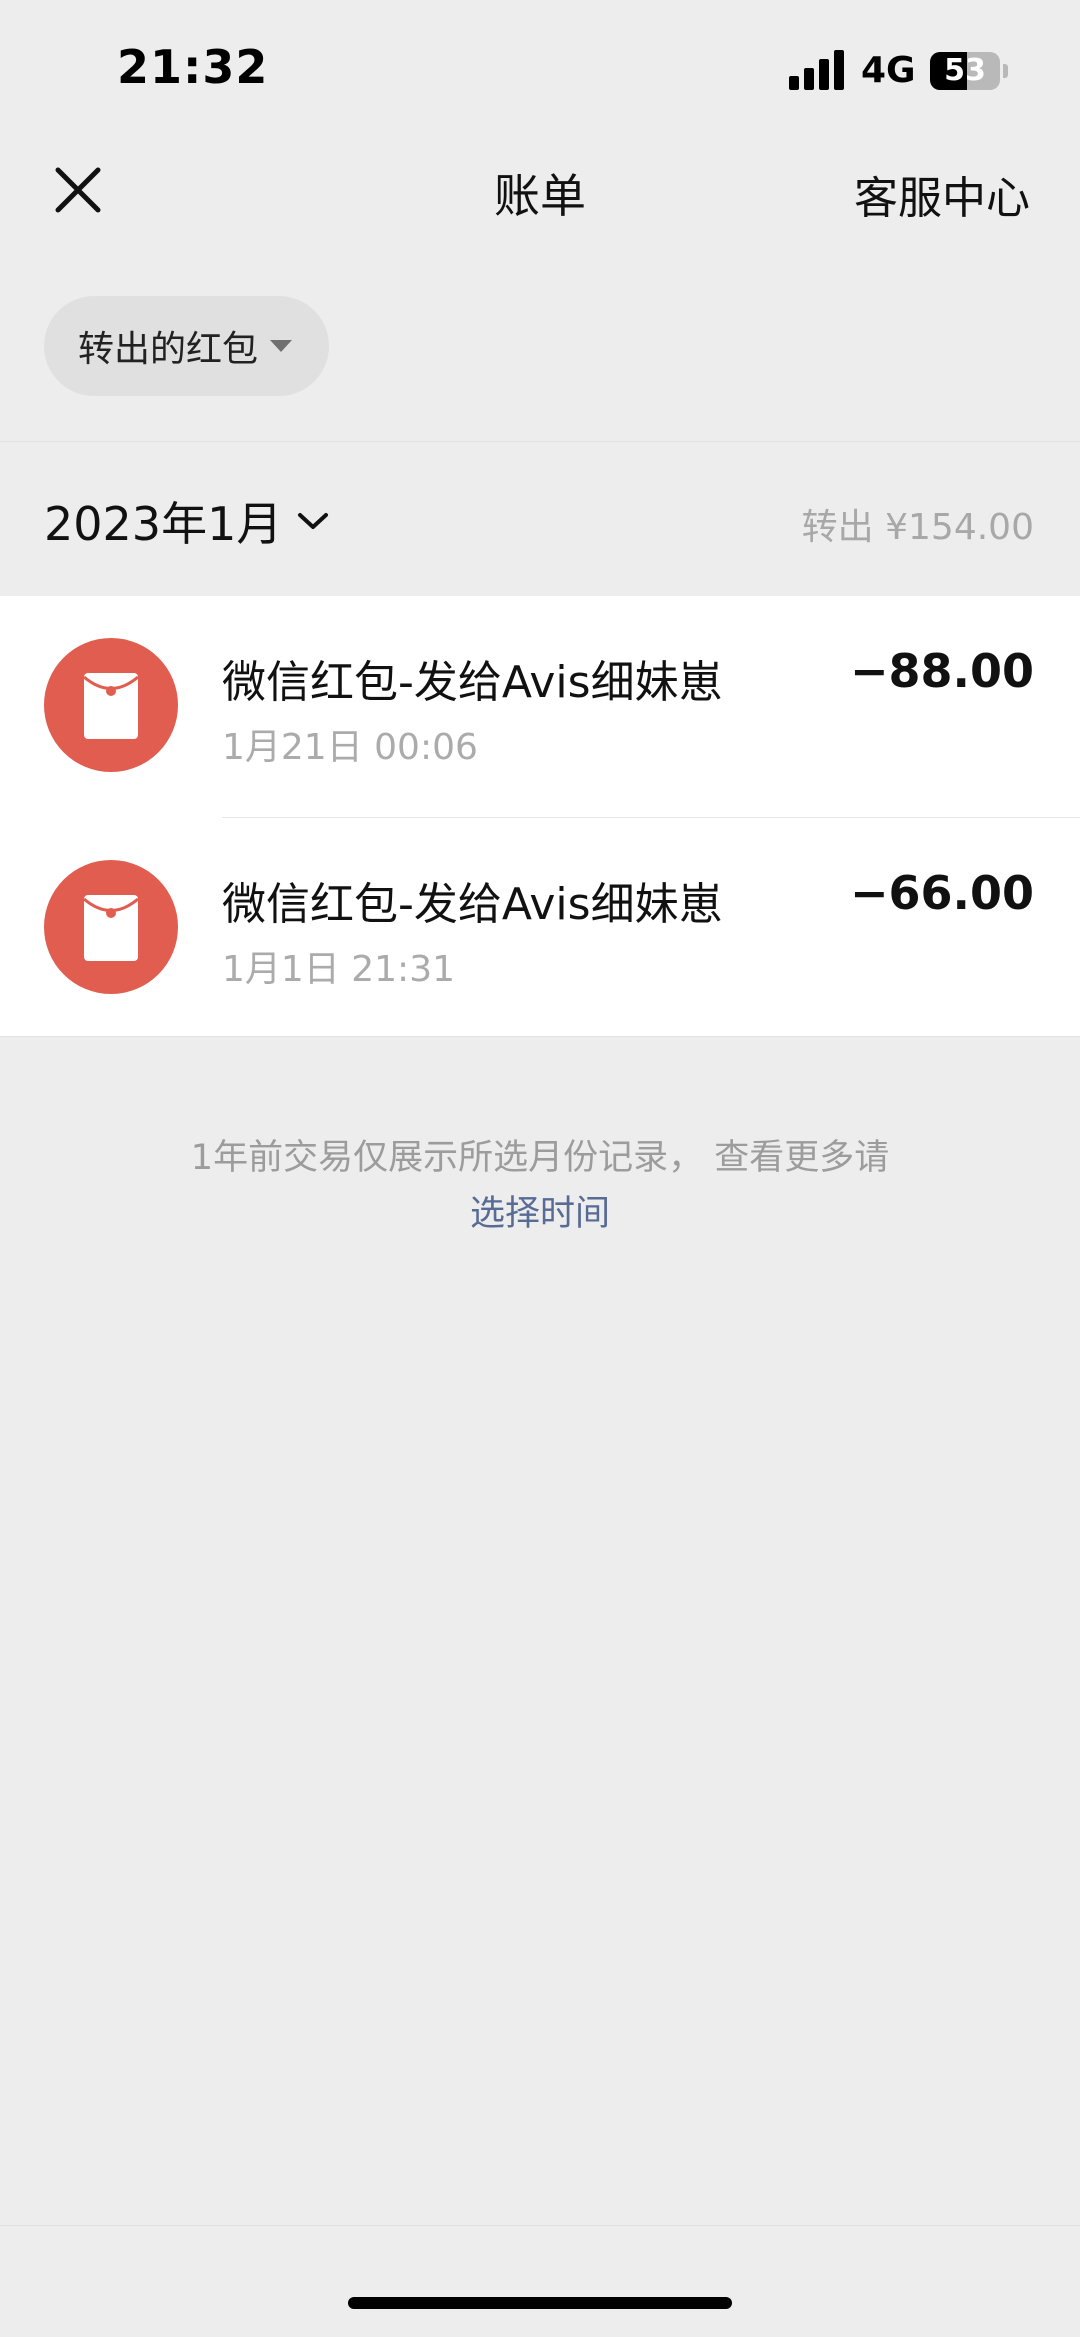 The height and width of the screenshot is (2337, 1080). Describe the element at coordinates (941, 671) in the screenshot. I see `transaction-amount: −88.00` at that location.